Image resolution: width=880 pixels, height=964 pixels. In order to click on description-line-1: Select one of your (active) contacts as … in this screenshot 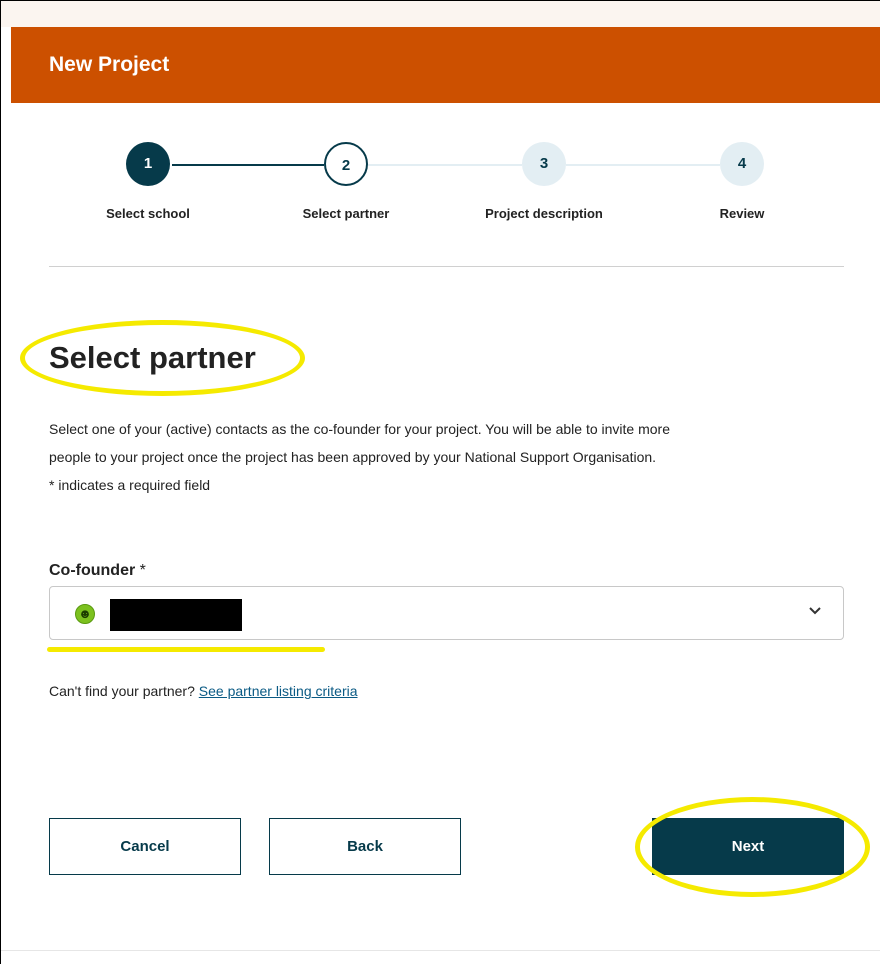, I will do `click(359, 429)`.